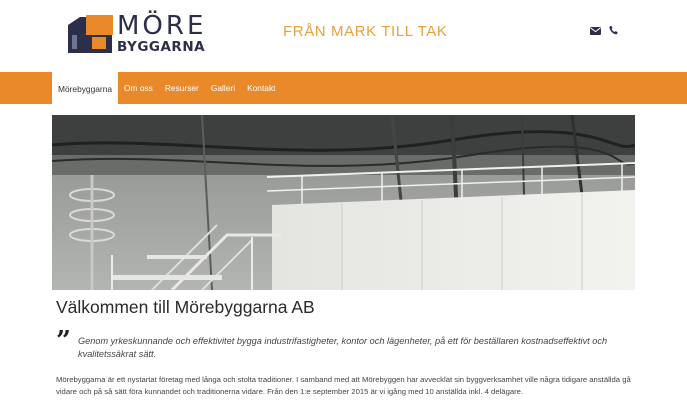 The image size is (687, 412). Describe the element at coordinates (182, 88) in the screenshot. I see `nav-item-resurser: Resurser` at that location.